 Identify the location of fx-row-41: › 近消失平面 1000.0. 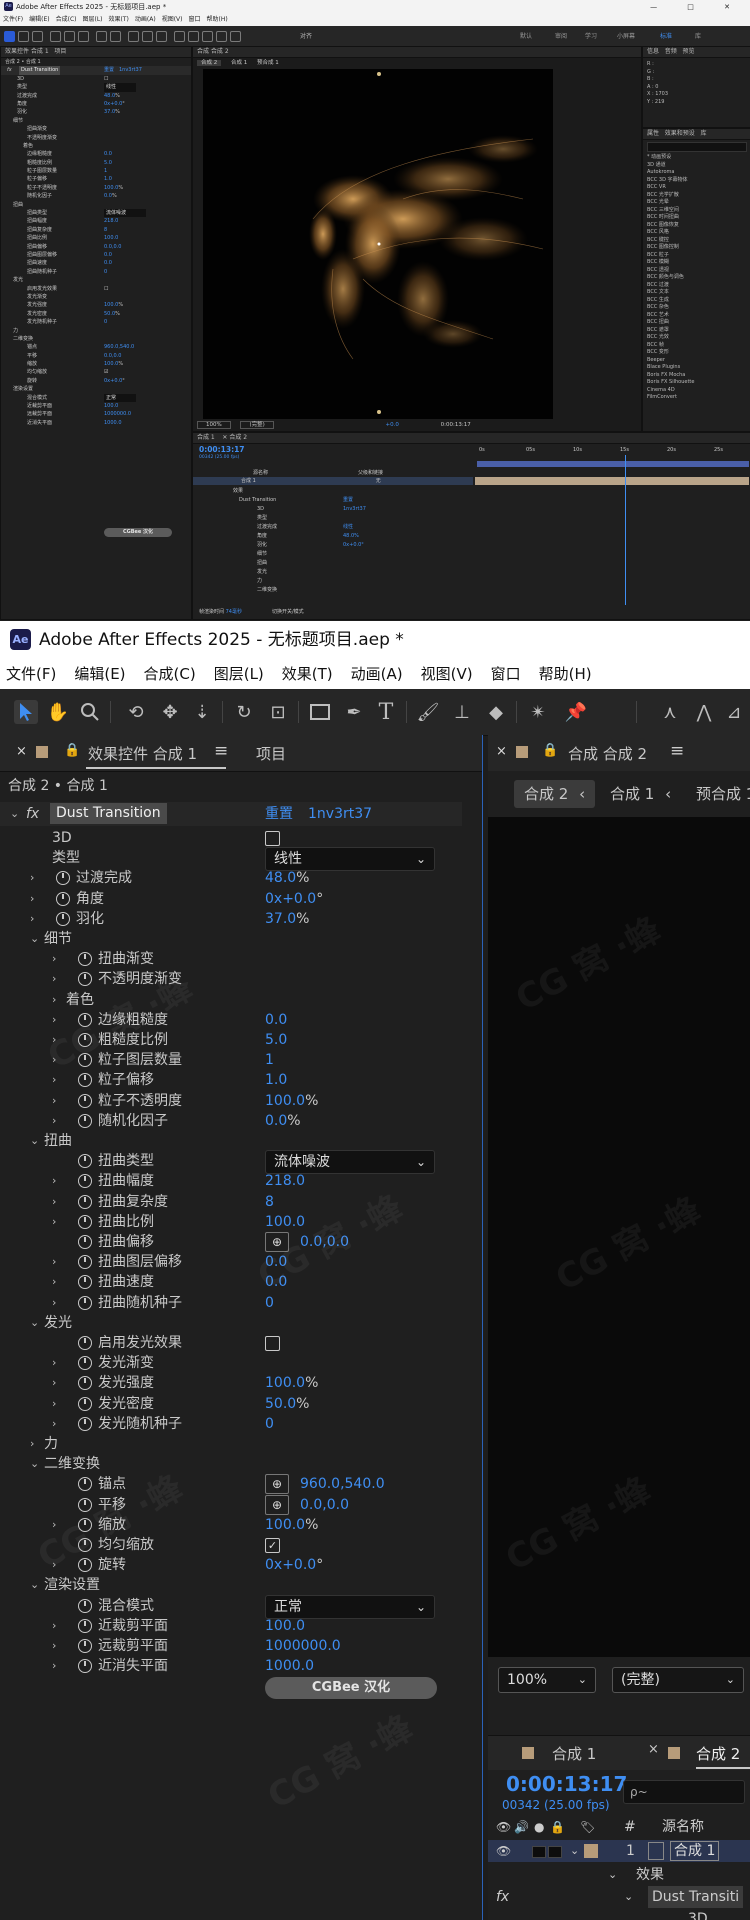
(231, 1666).